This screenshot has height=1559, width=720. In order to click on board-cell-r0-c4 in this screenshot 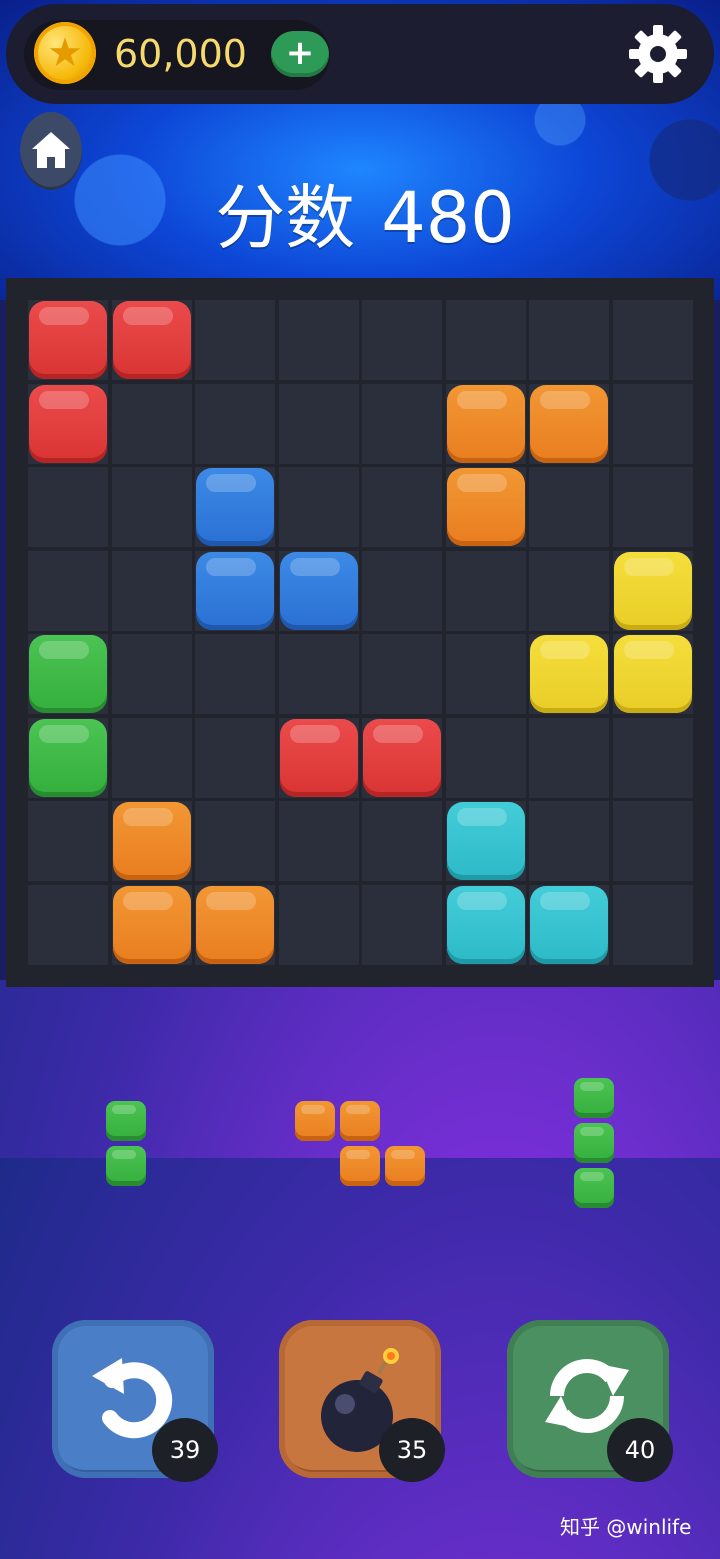, I will do `click(402, 340)`.